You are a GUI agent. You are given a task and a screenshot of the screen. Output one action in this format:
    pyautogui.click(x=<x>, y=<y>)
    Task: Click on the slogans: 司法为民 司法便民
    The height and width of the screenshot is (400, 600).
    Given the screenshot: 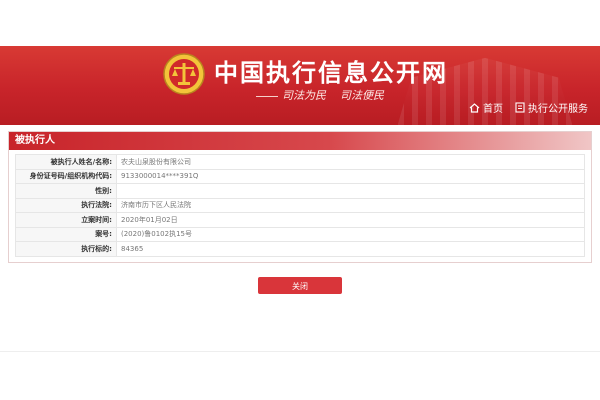 What is the action you would take?
    pyautogui.click(x=320, y=95)
    